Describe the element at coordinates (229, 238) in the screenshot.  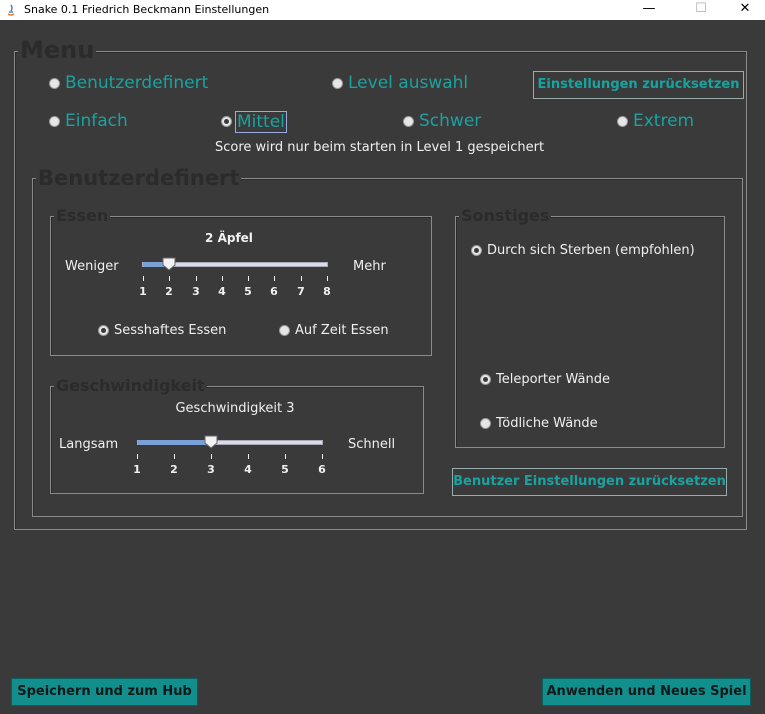
I see `essen-value-label: 2 Äpfel` at that location.